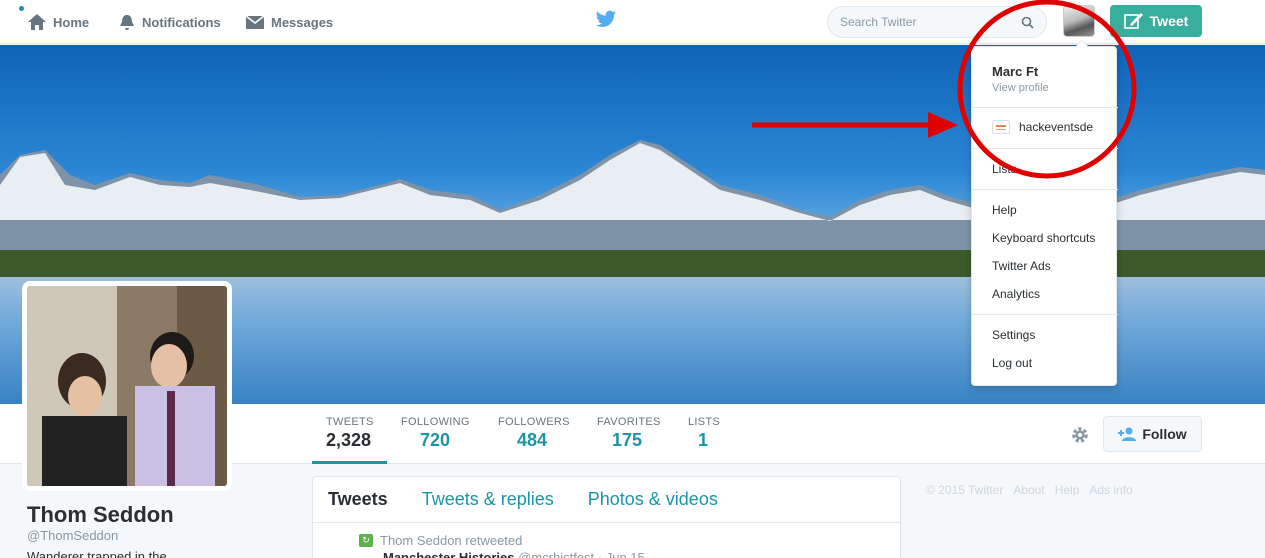  I want to click on retweet-context-text: Thom Seddon retweeted, so click(451, 540).